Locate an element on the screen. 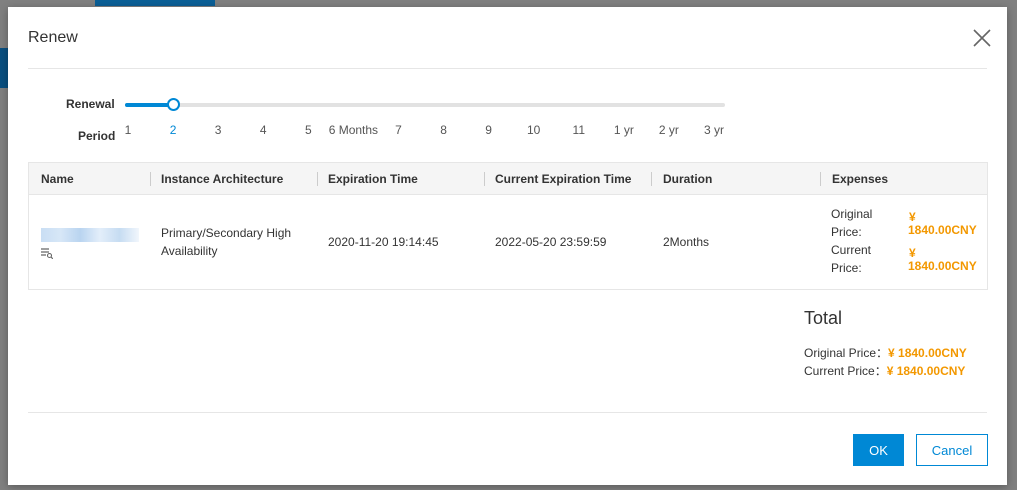 The image size is (1017, 490). period-option: 10 is located at coordinates (533, 130).